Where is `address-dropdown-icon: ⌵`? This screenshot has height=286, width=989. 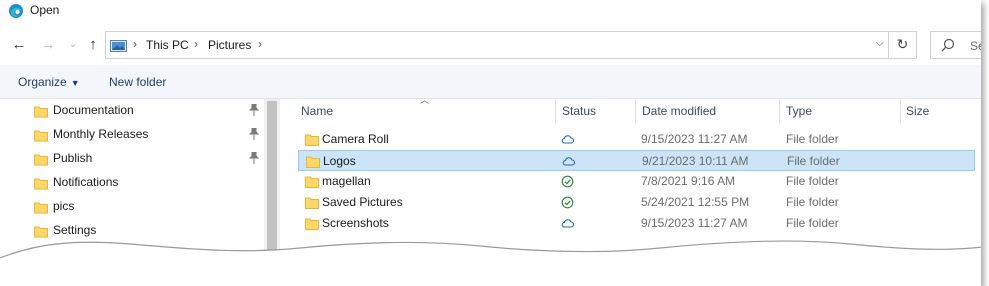
address-dropdown-icon: ⌵ is located at coordinates (880, 43).